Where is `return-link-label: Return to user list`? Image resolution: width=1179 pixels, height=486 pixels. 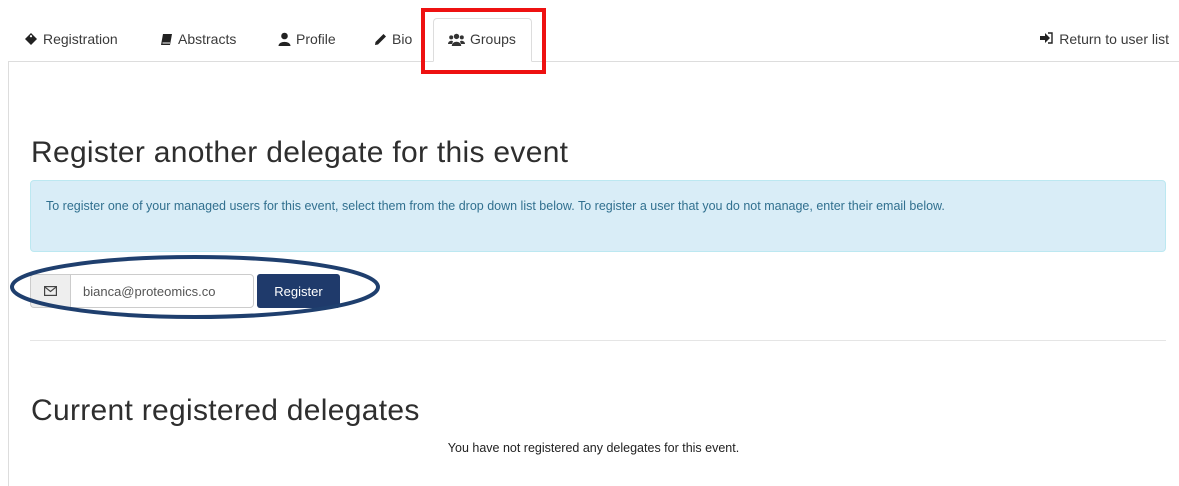
return-link-label: Return to user list is located at coordinates (1114, 39).